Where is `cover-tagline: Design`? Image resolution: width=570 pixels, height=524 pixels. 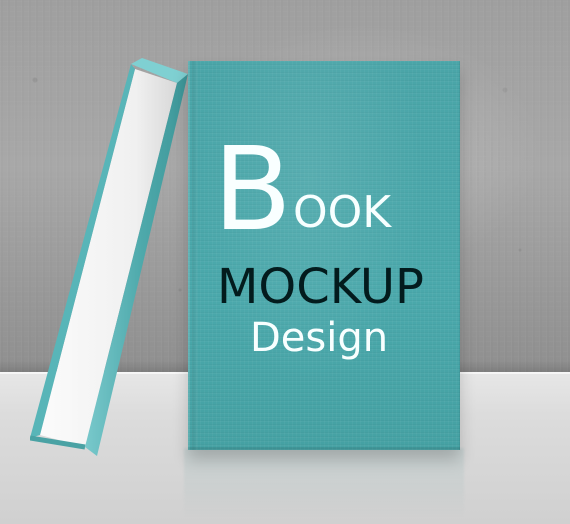
cover-tagline: Design is located at coordinates (319, 338).